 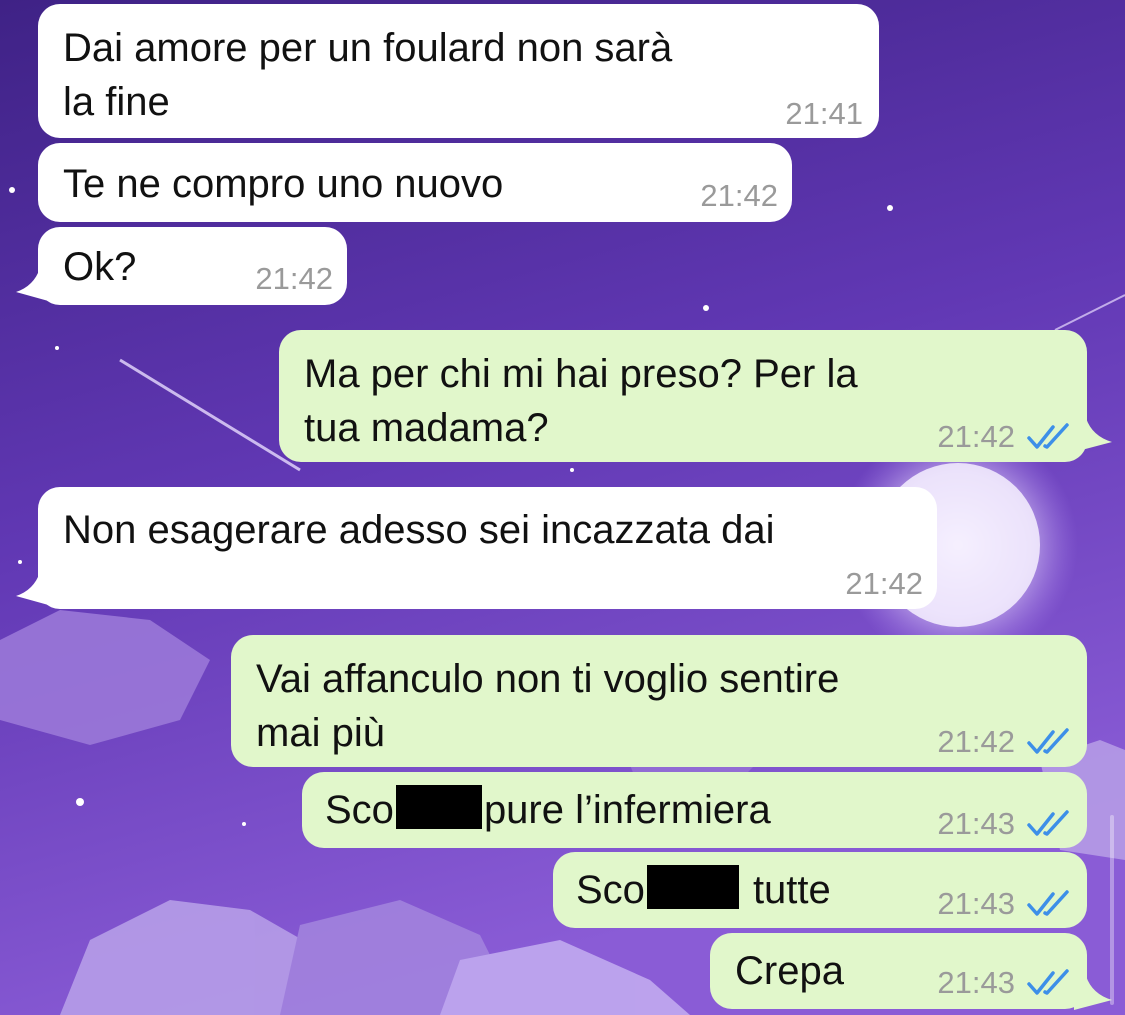 I want to click on message-text: Ma per chi mi hai preso? Per la, so click(x=581, y=374).